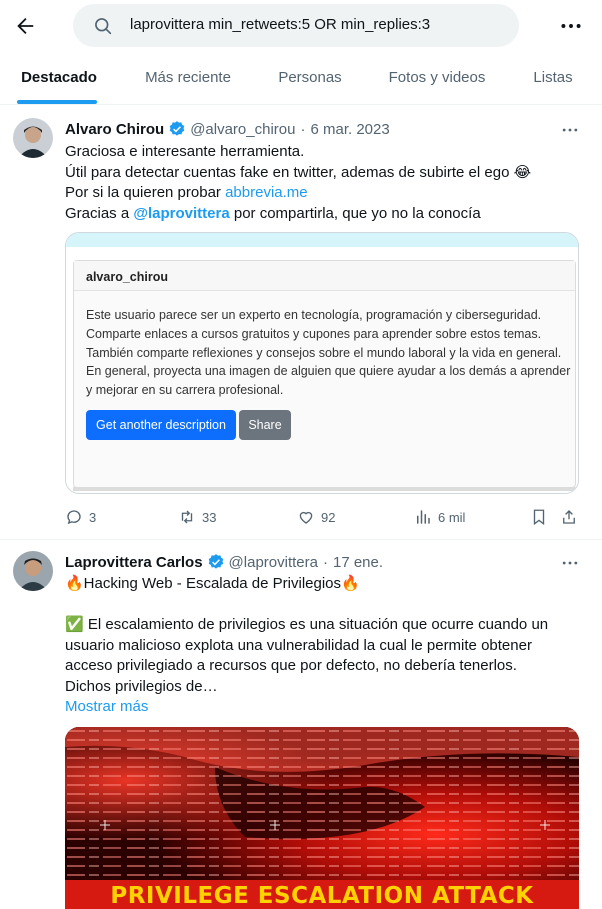 This screenshot has width=602, height=909. I want to click on tweet-date: 17 ene., so click(358, 562).